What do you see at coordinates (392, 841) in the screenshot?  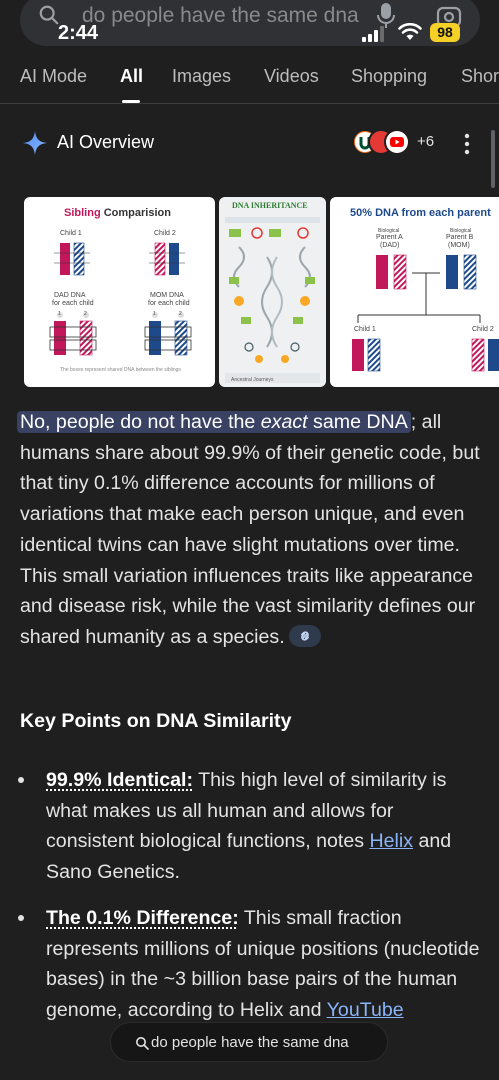 I see `source-link-helix: Helix` at bounding box center [392, 841].